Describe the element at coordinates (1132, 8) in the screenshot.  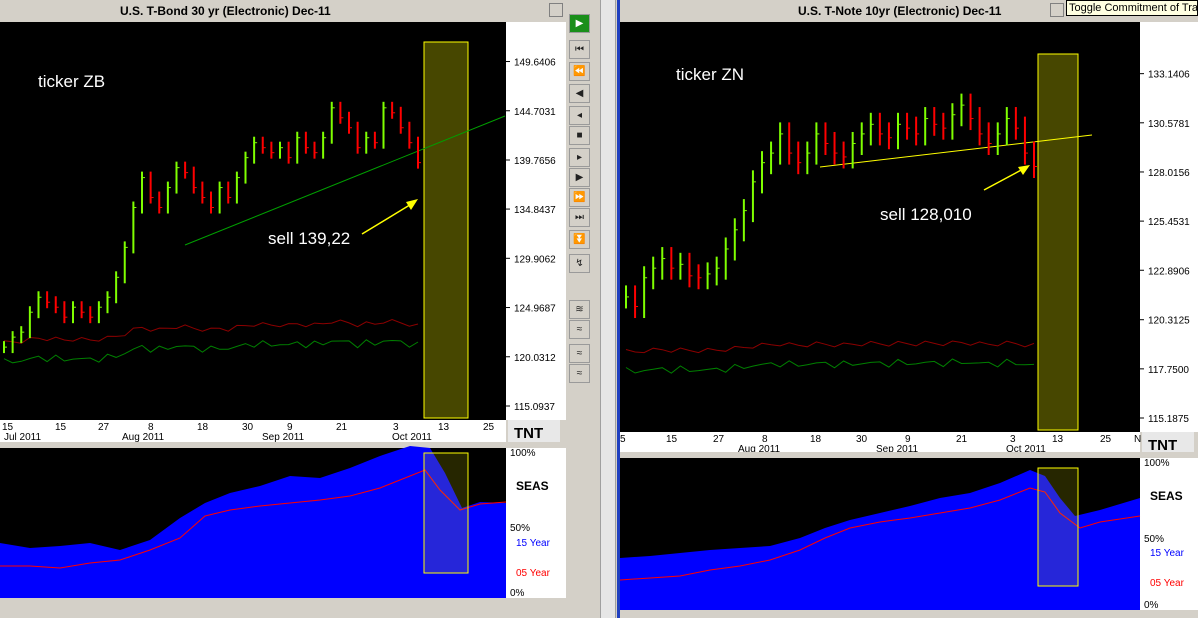
I see `tooltip: Toggle Commitment of Traders` at that location.